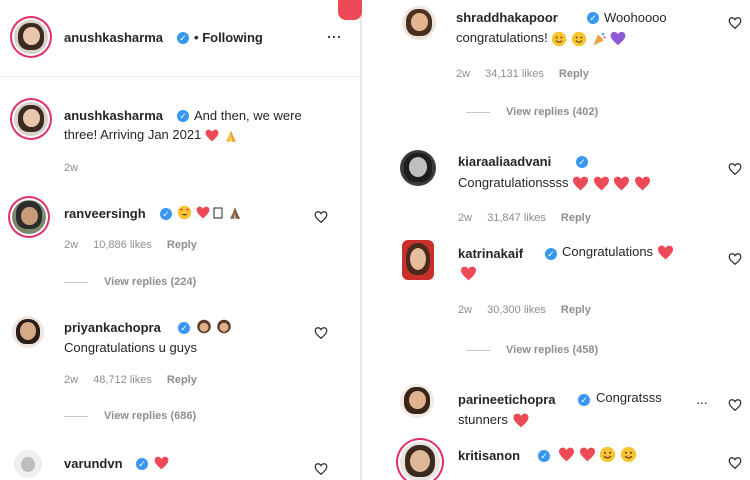 This screenshot has width=750, height=480. What do you see at coordinates (420, 461) in the screenshot?
I see `avatar-kritisanon` at bounding box center [420, 461].